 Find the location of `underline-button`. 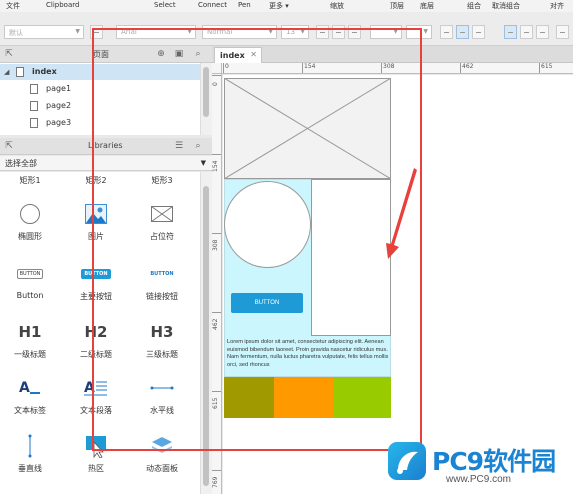

underline-button is located at coordinates (354, 32).